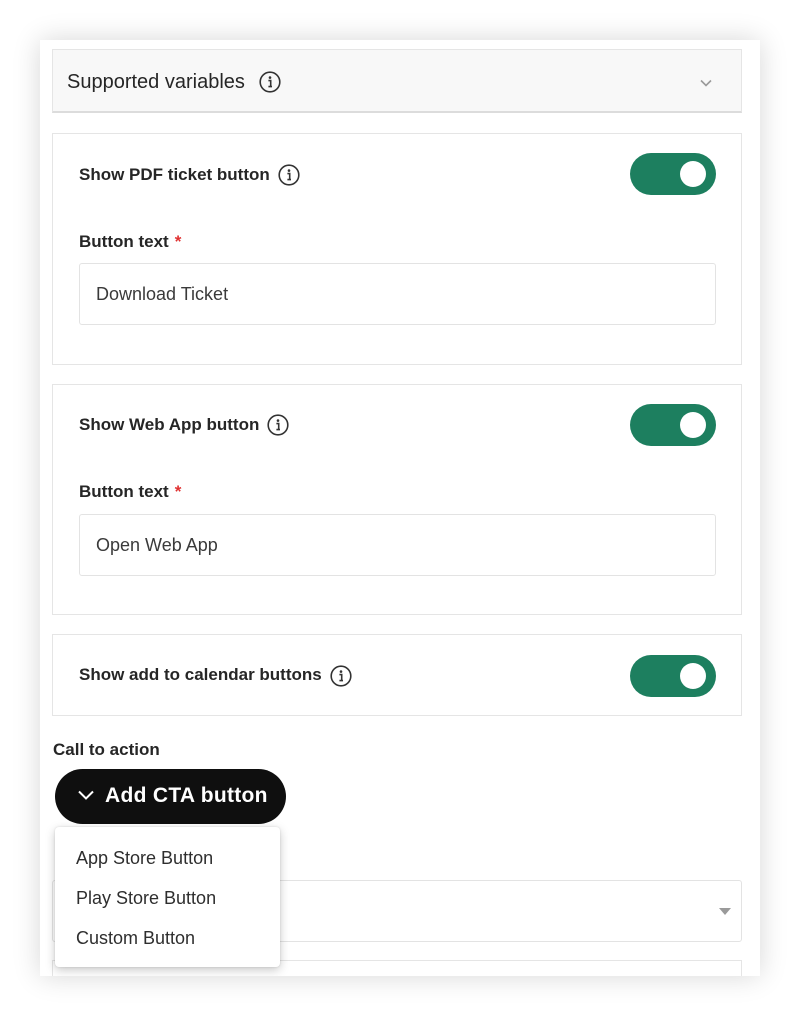  What do you see at coordinates (673, 676) in the screenshot?
I see `calendar-toggle` at bounding box center [673, 676].